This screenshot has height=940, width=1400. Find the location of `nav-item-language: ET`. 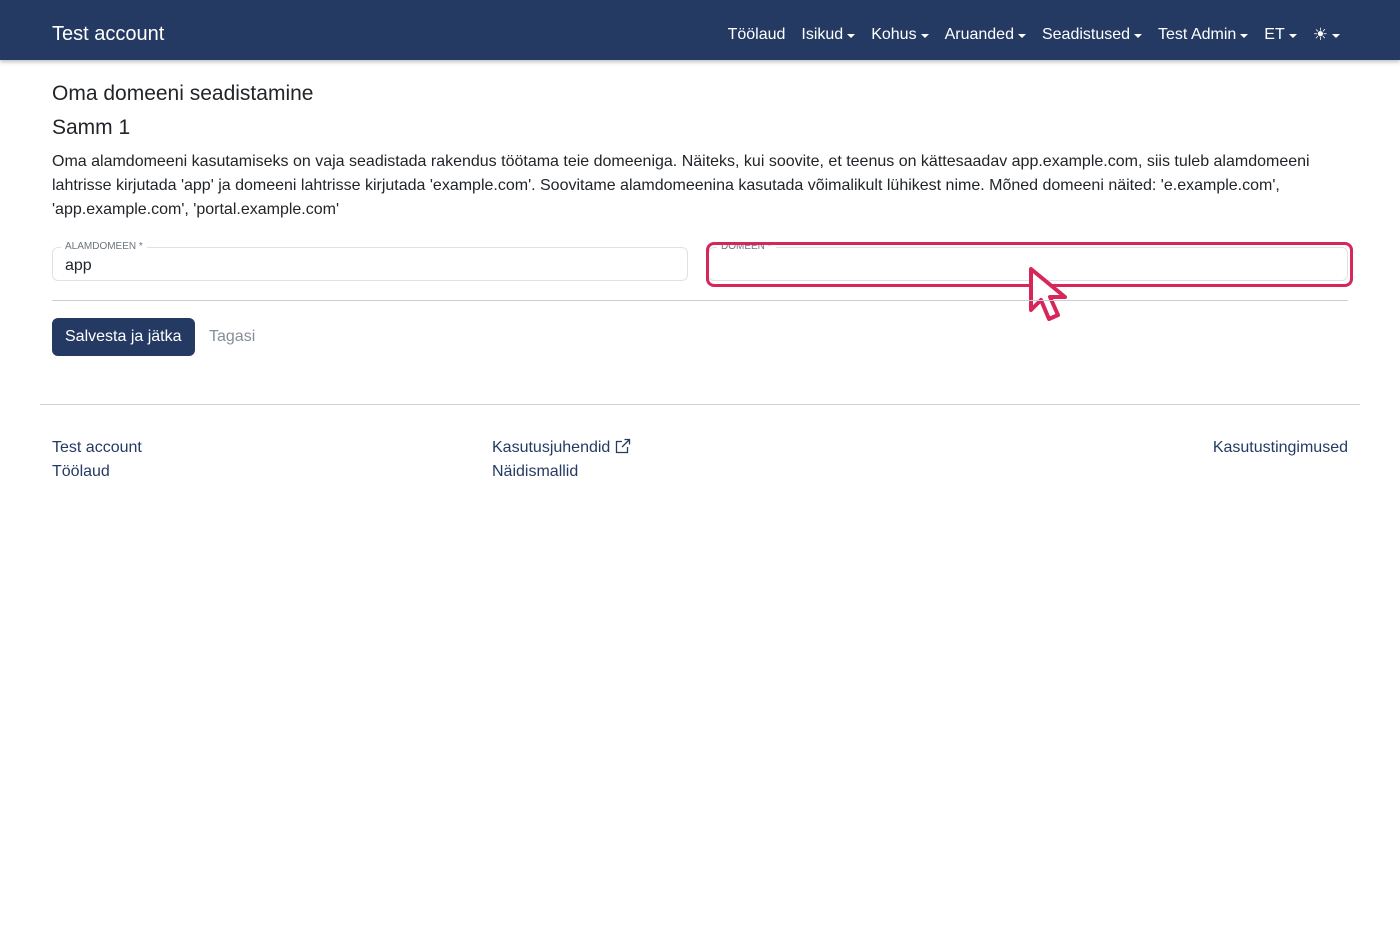

nav-item-language: ET is located at coordinates (1280, 35).